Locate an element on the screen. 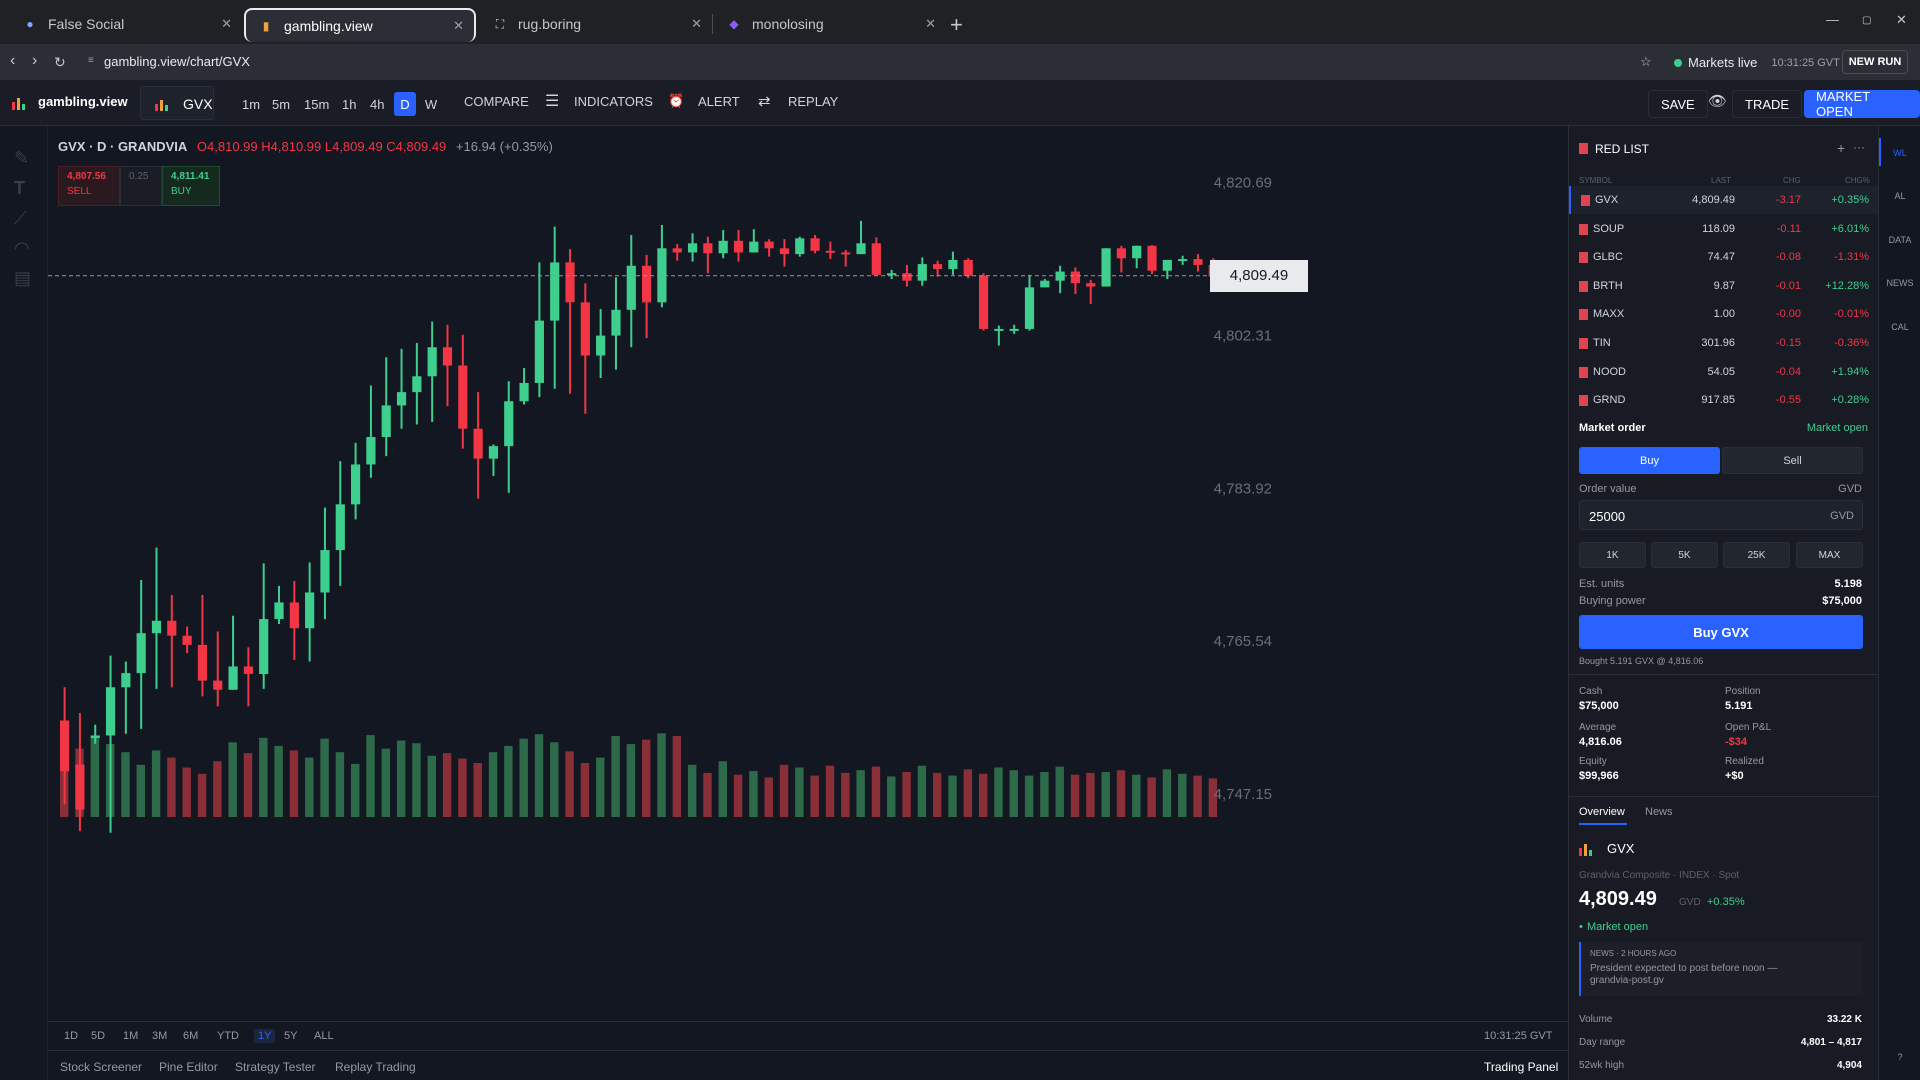 The width and height of the screenshot is (1920, 1080). trash-icon: ▤ is located at coordinates (24, 278).